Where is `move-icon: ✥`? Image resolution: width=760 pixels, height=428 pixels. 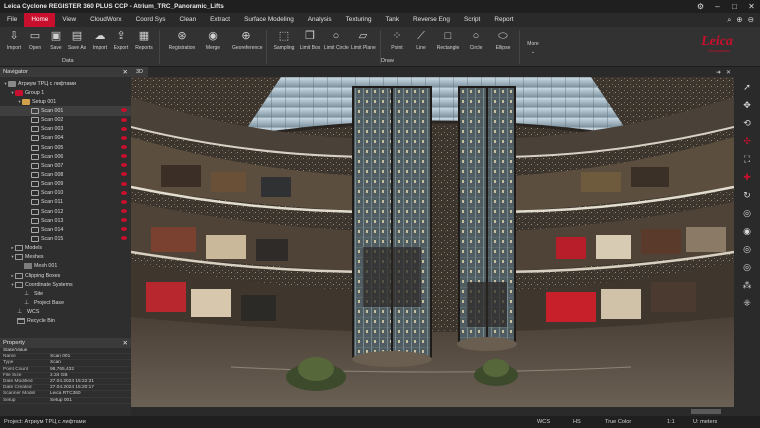 move-icon: ✥ is located at coordinates (747, 105).